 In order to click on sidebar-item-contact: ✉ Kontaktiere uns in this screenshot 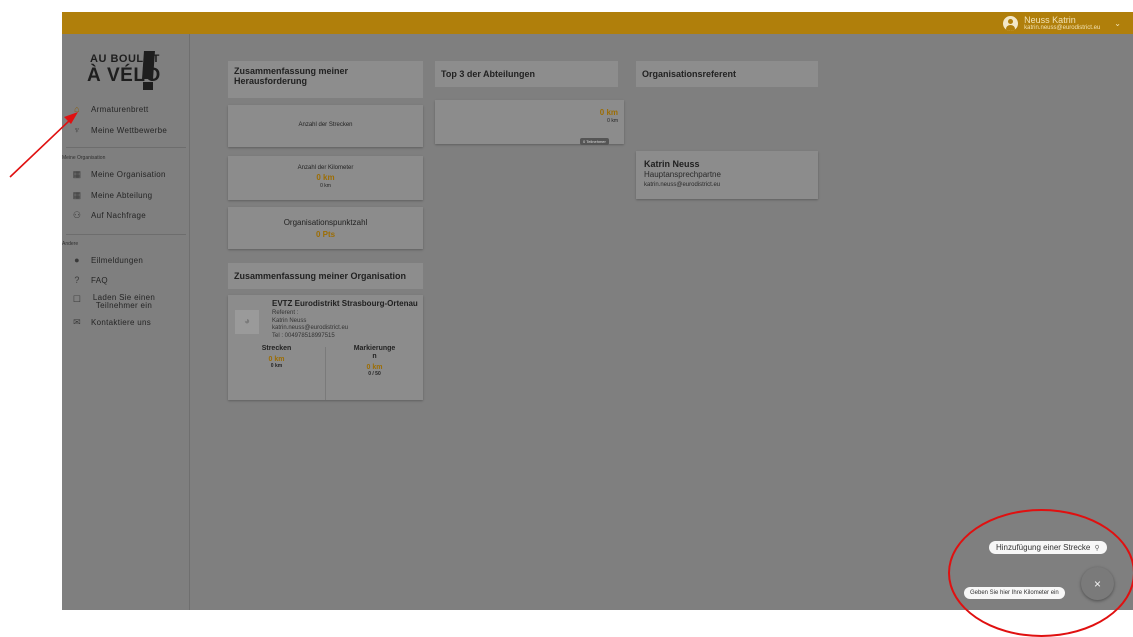, I will do `click(111, 322)`.